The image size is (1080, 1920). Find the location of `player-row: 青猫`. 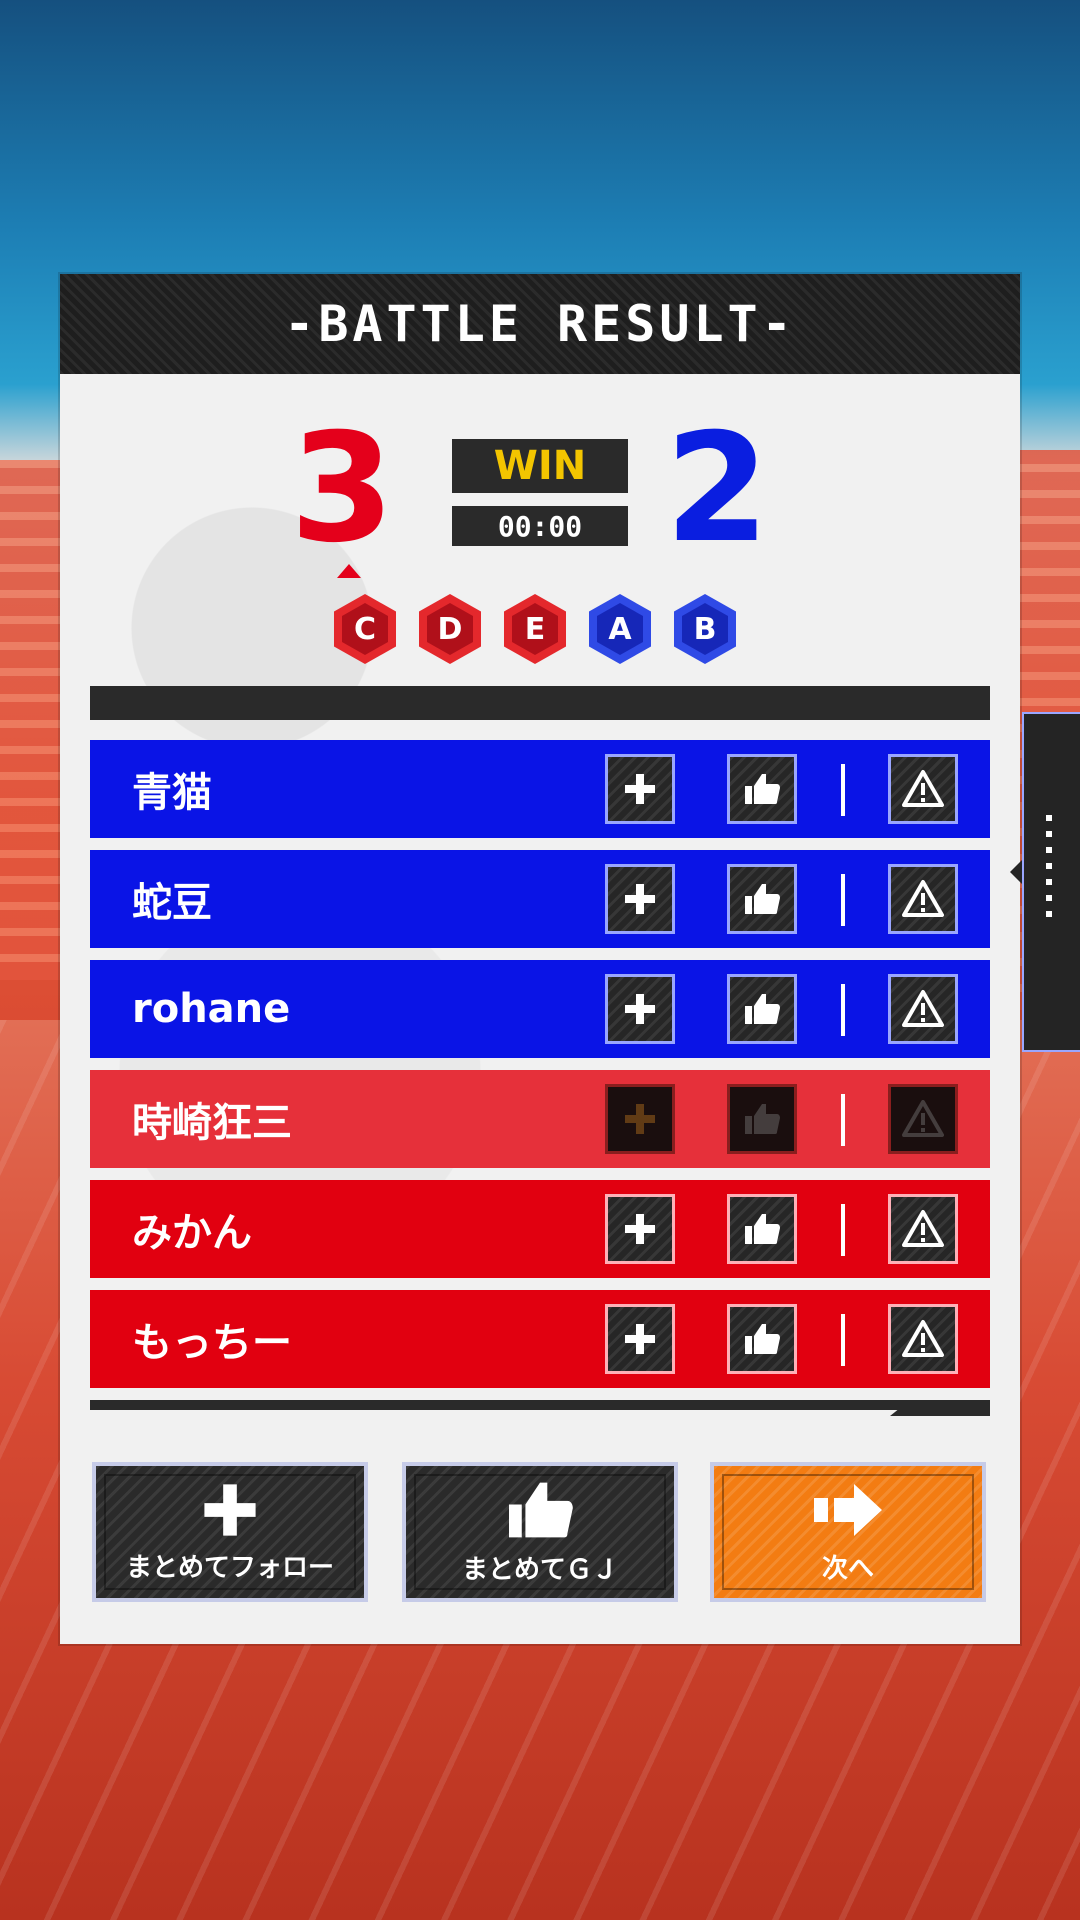

player-row: 青猫 is located at coordinates (540, 789).